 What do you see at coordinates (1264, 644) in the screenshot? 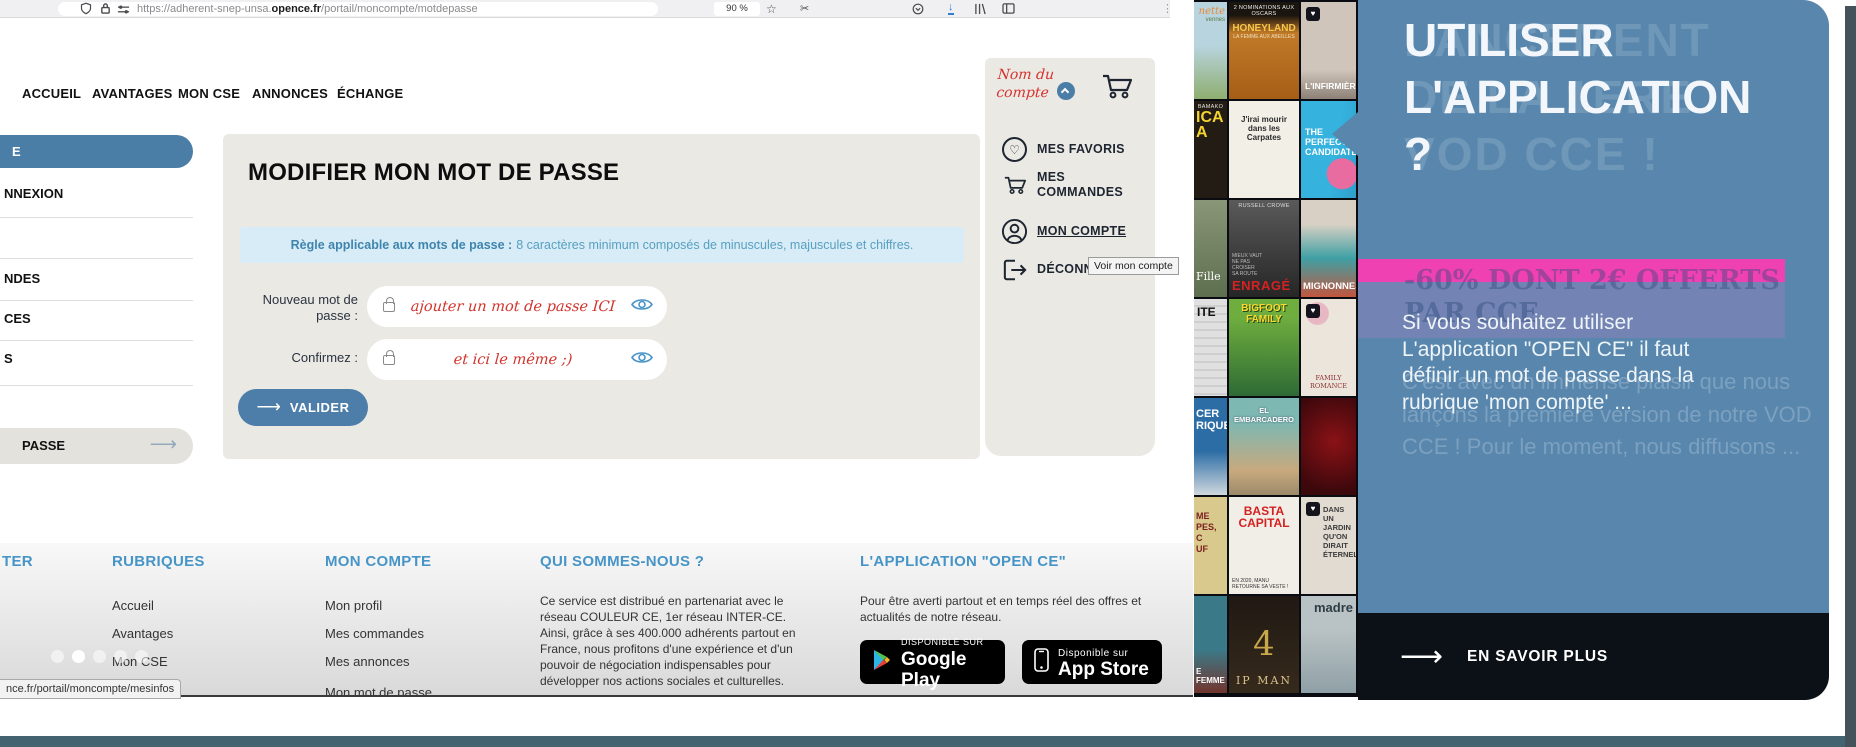
I see `movie-poster: 4 IP MAN` at bounding box center [1264, 644].